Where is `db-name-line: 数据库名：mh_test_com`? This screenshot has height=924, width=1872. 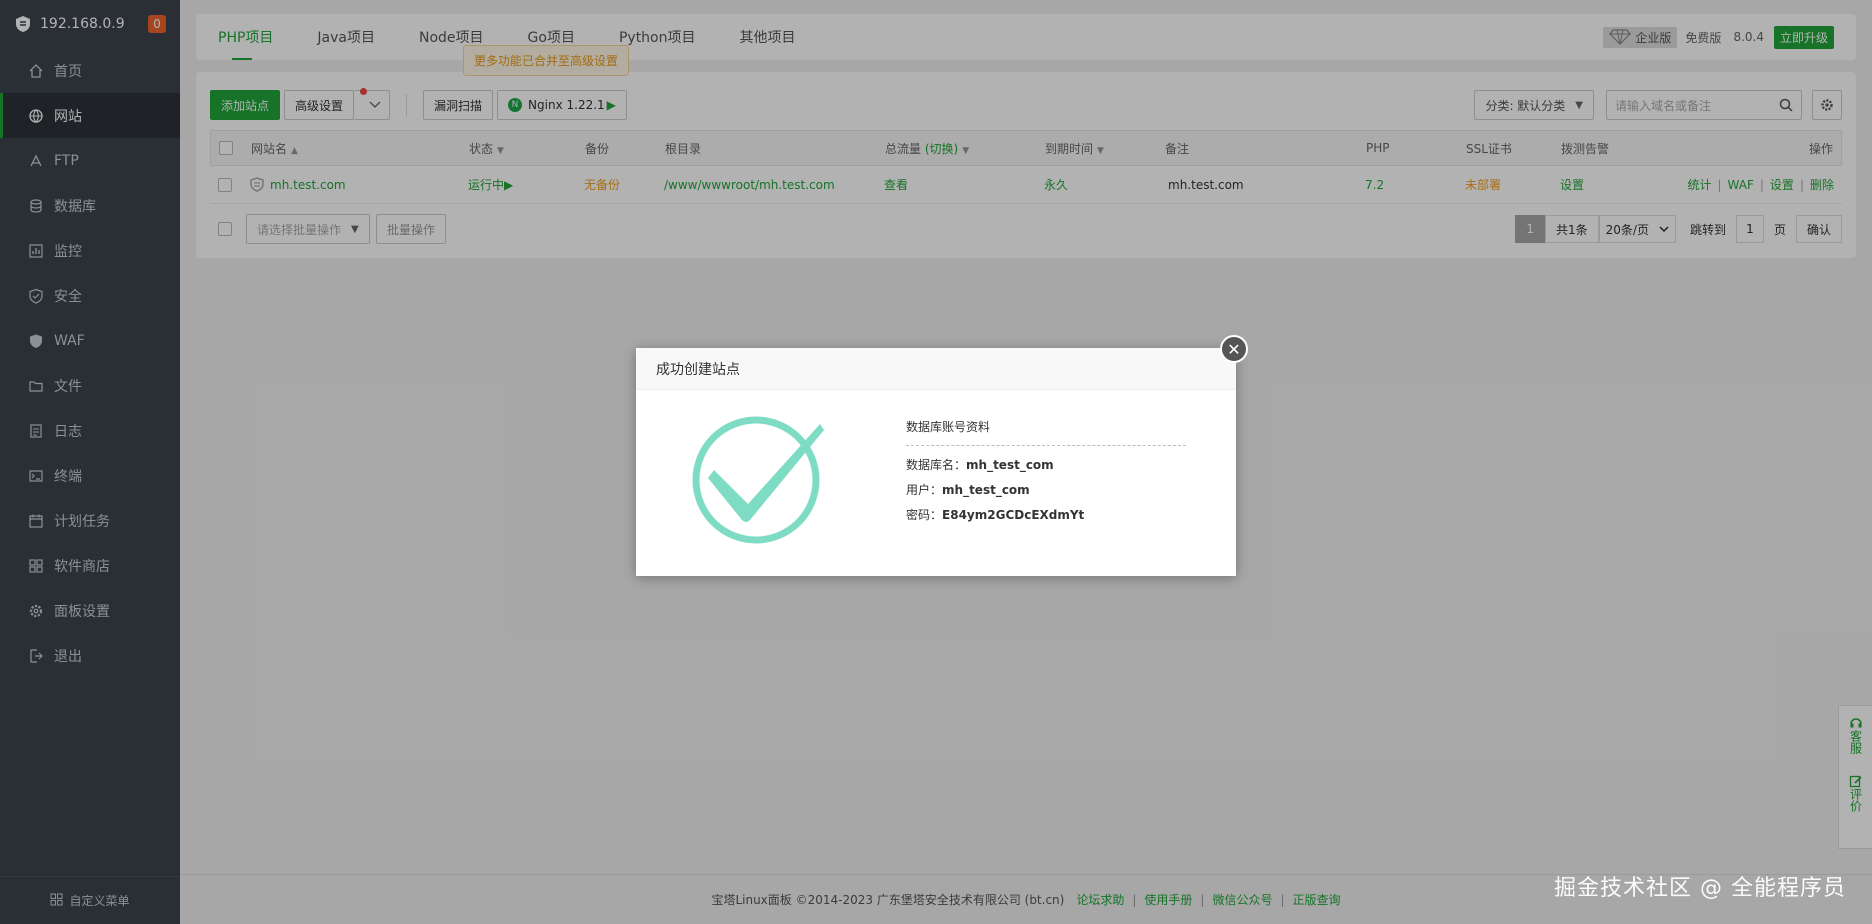
db-name-line: 数据库名：mh_test_com is located at coordinates (1046, 464).